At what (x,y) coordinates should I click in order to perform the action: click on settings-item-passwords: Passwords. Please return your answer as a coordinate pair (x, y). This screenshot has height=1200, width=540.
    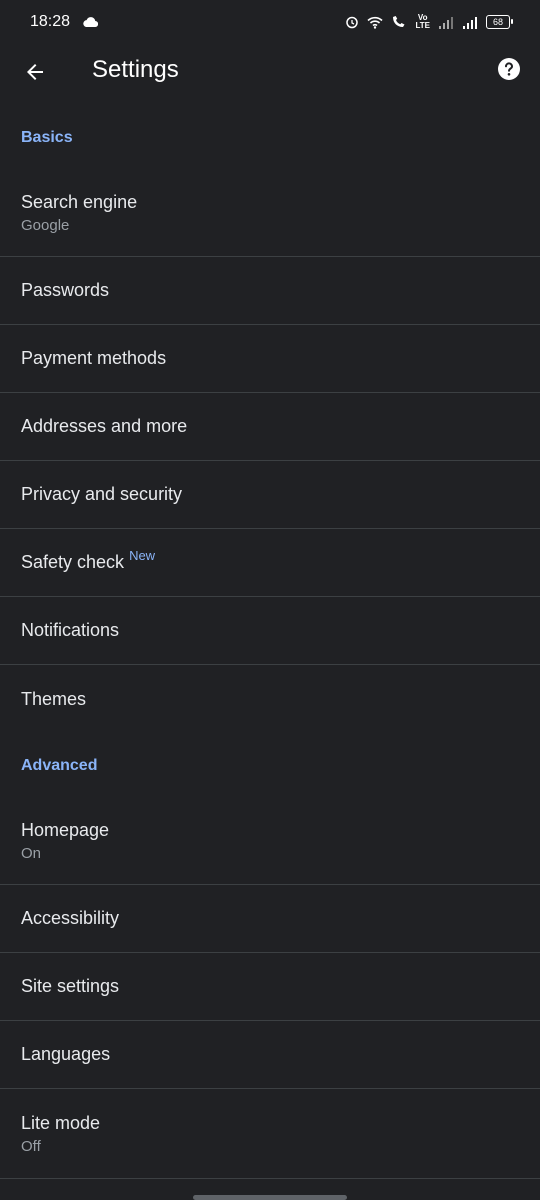
    Looking at the image, I should click on (270, 291).